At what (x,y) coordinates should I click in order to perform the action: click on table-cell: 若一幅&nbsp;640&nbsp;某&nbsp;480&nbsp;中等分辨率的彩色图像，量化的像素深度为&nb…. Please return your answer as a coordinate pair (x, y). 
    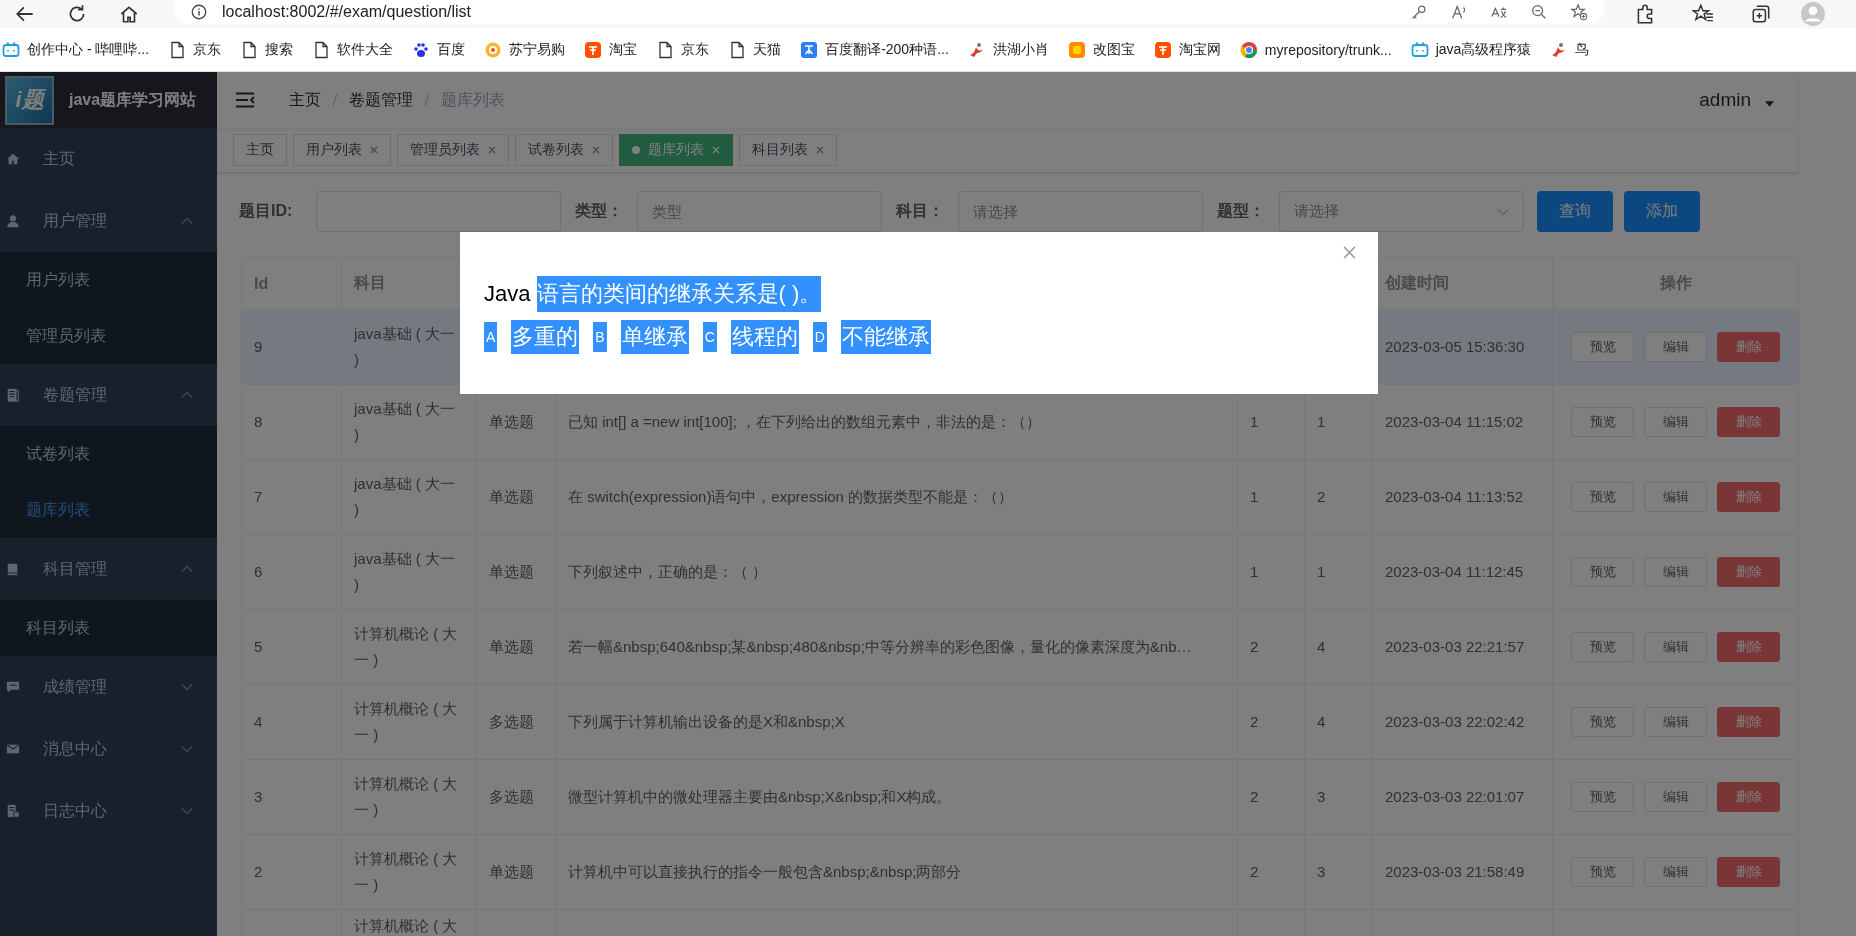
    Looking at the image, I should click on (880, 646).